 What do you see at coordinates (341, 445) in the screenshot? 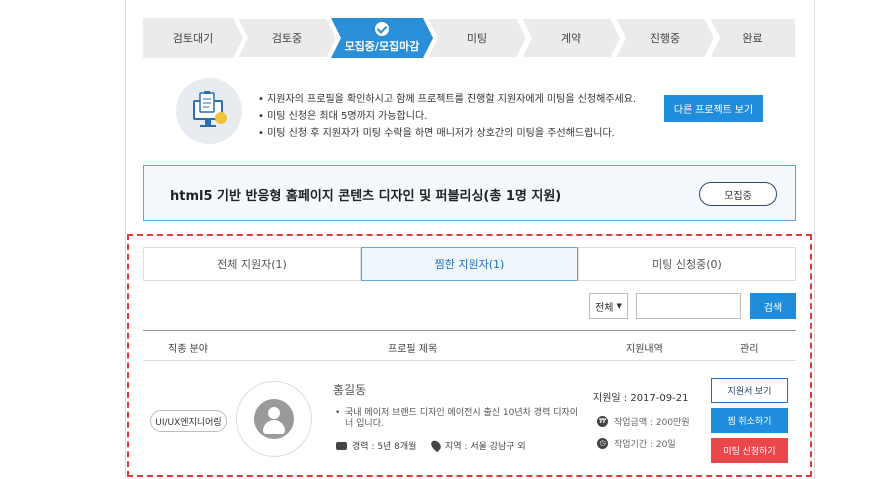
I see `briefcase-icon` at bounding box center [341, 445].